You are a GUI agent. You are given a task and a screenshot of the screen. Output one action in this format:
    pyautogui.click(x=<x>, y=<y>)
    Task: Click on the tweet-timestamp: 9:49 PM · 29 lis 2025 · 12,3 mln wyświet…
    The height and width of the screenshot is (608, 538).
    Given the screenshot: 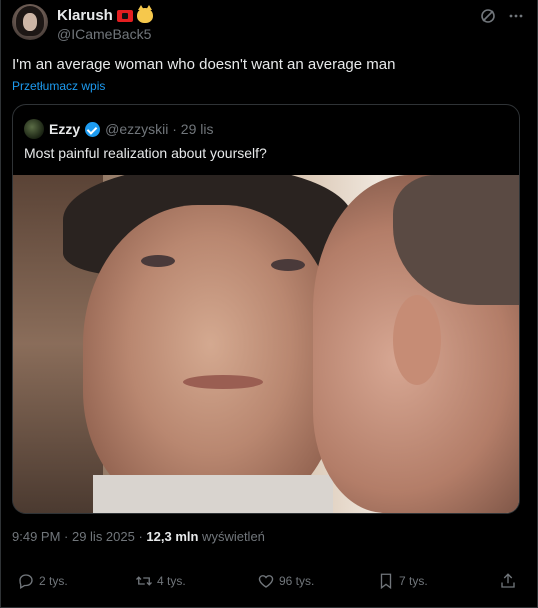 What is the action you would take?
    pyautogui.click(x=138, y=536)
    